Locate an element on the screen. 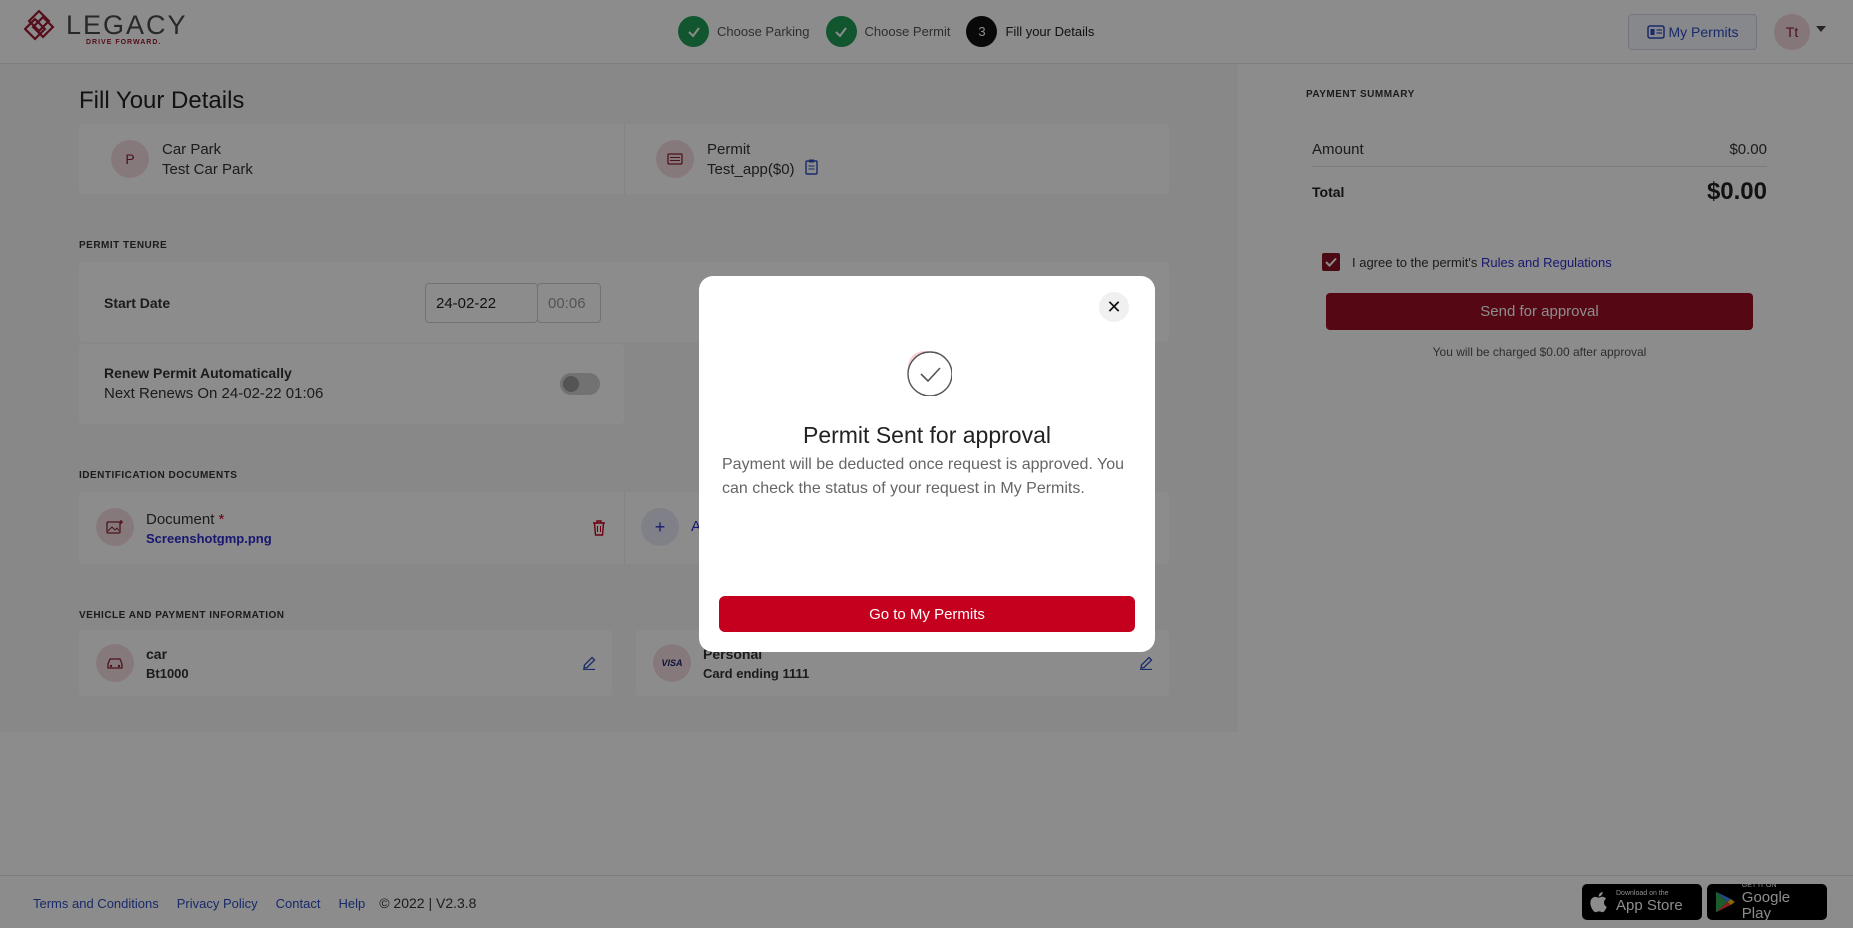 The image size is (1853, 928). modal-title: Permit Sent for approval is located at coordinates (926, 435).